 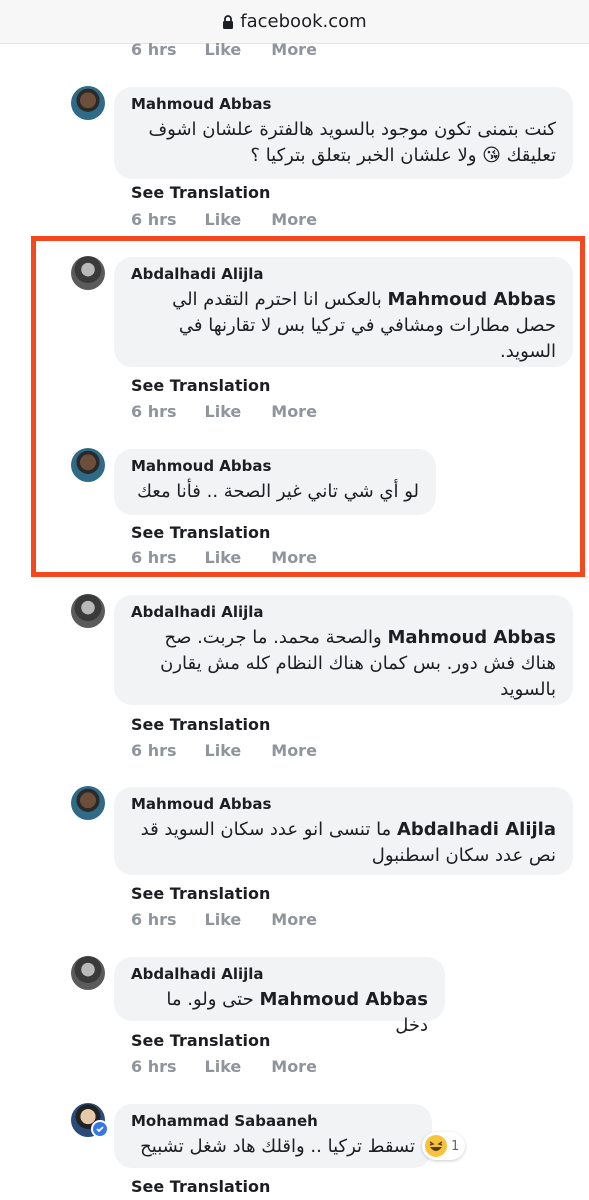 I want to click on comment-text: تسقط تركيا .. واقلك هاد شغل تشبيح, so click(x=273, y=1147).